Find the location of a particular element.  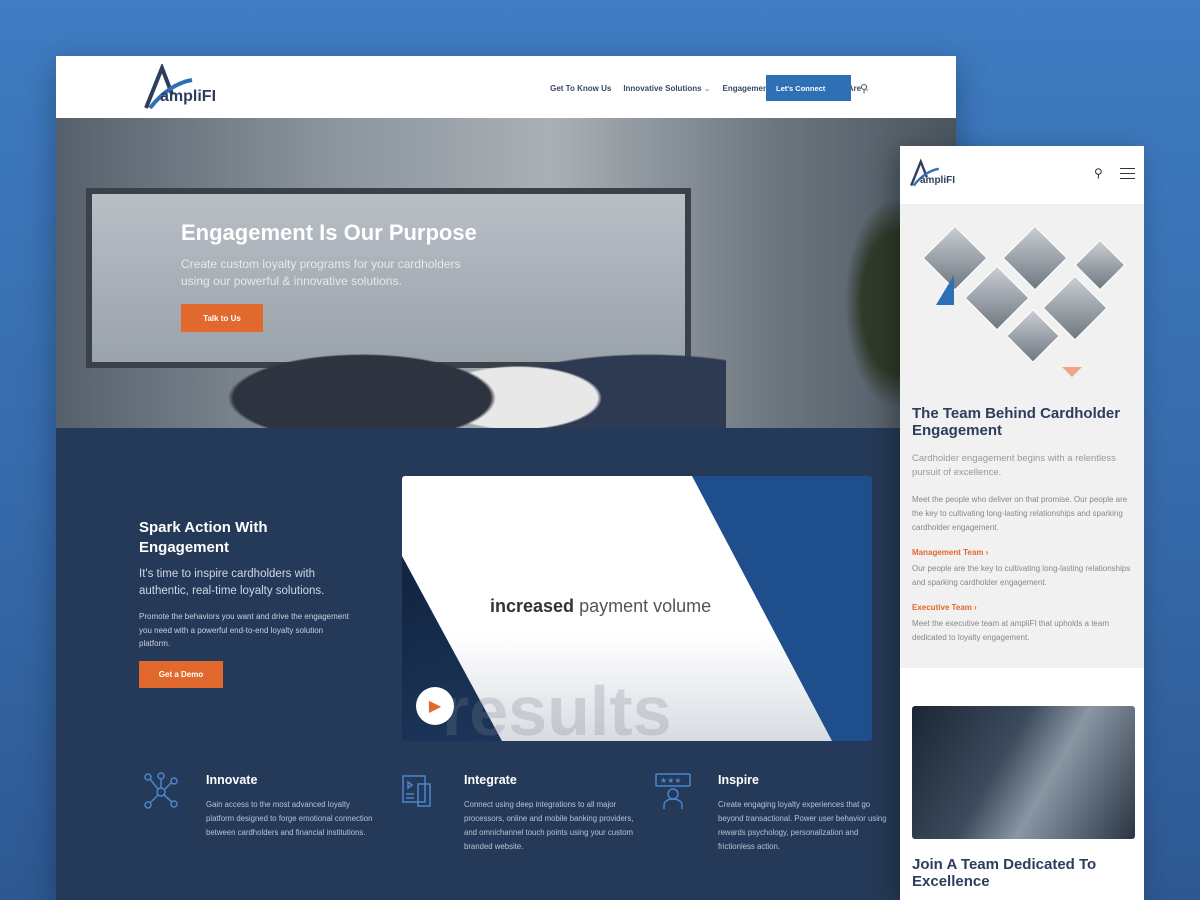

mobile-logo: ampliFI is located at coordinates (932, 173).